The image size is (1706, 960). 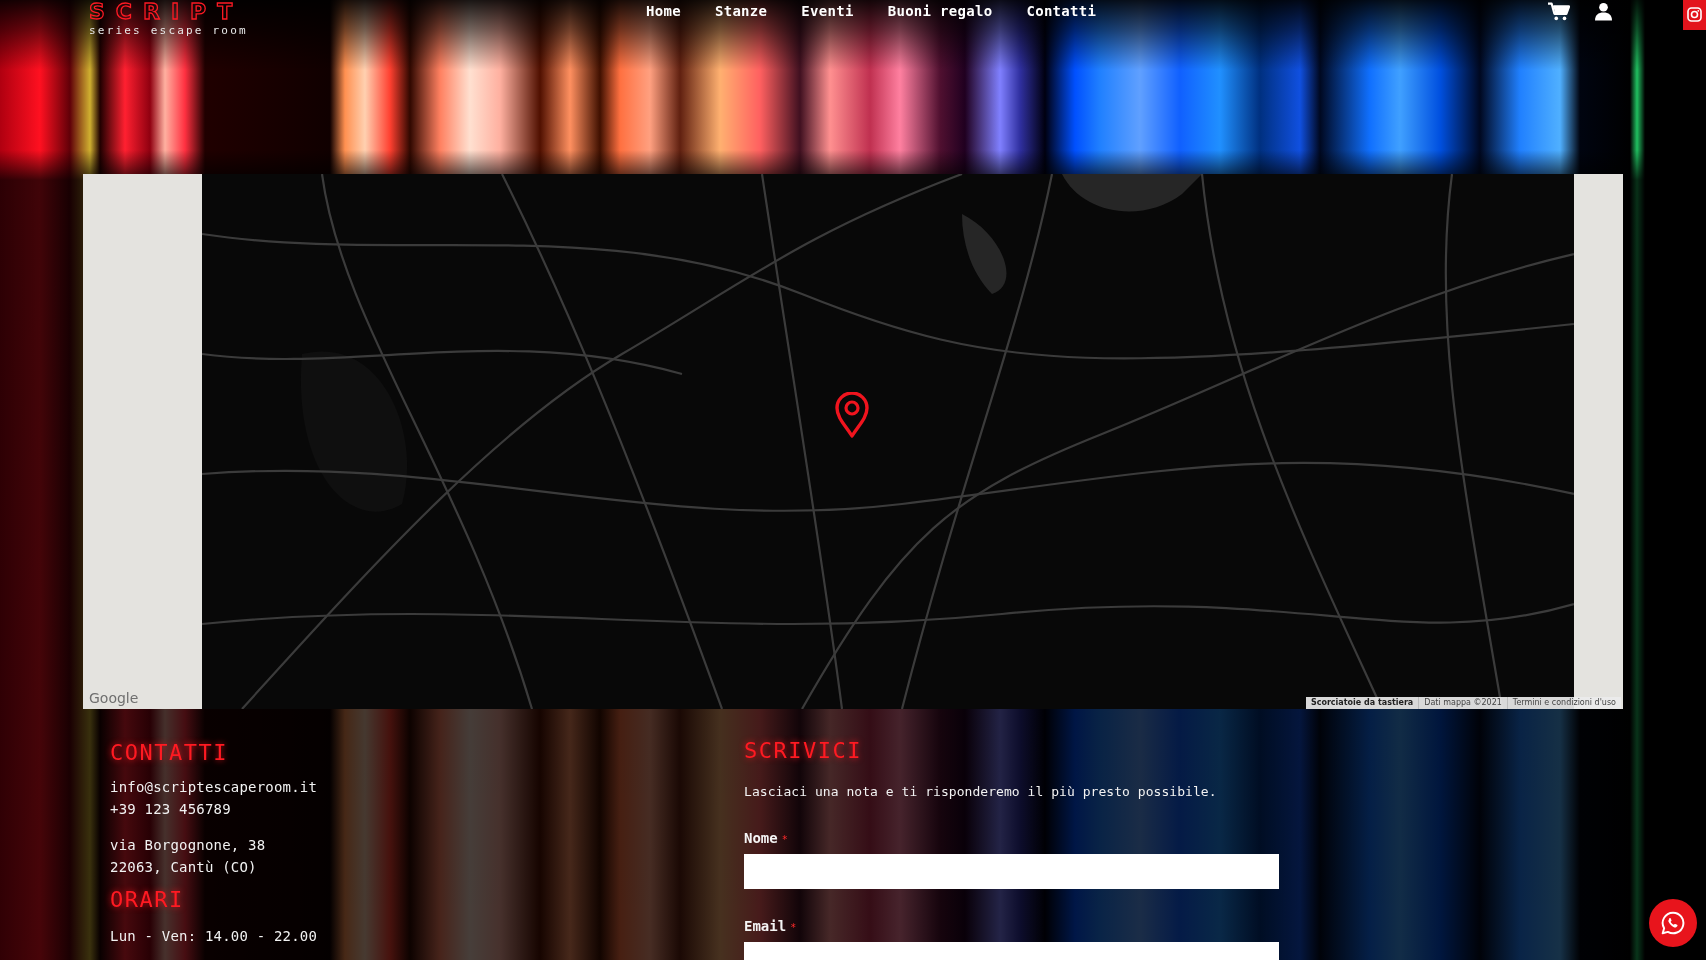 I want to click on form-intro: Lasciaci una nota e ti risponderemo il più presto possibile., so click(x=980, y=792).